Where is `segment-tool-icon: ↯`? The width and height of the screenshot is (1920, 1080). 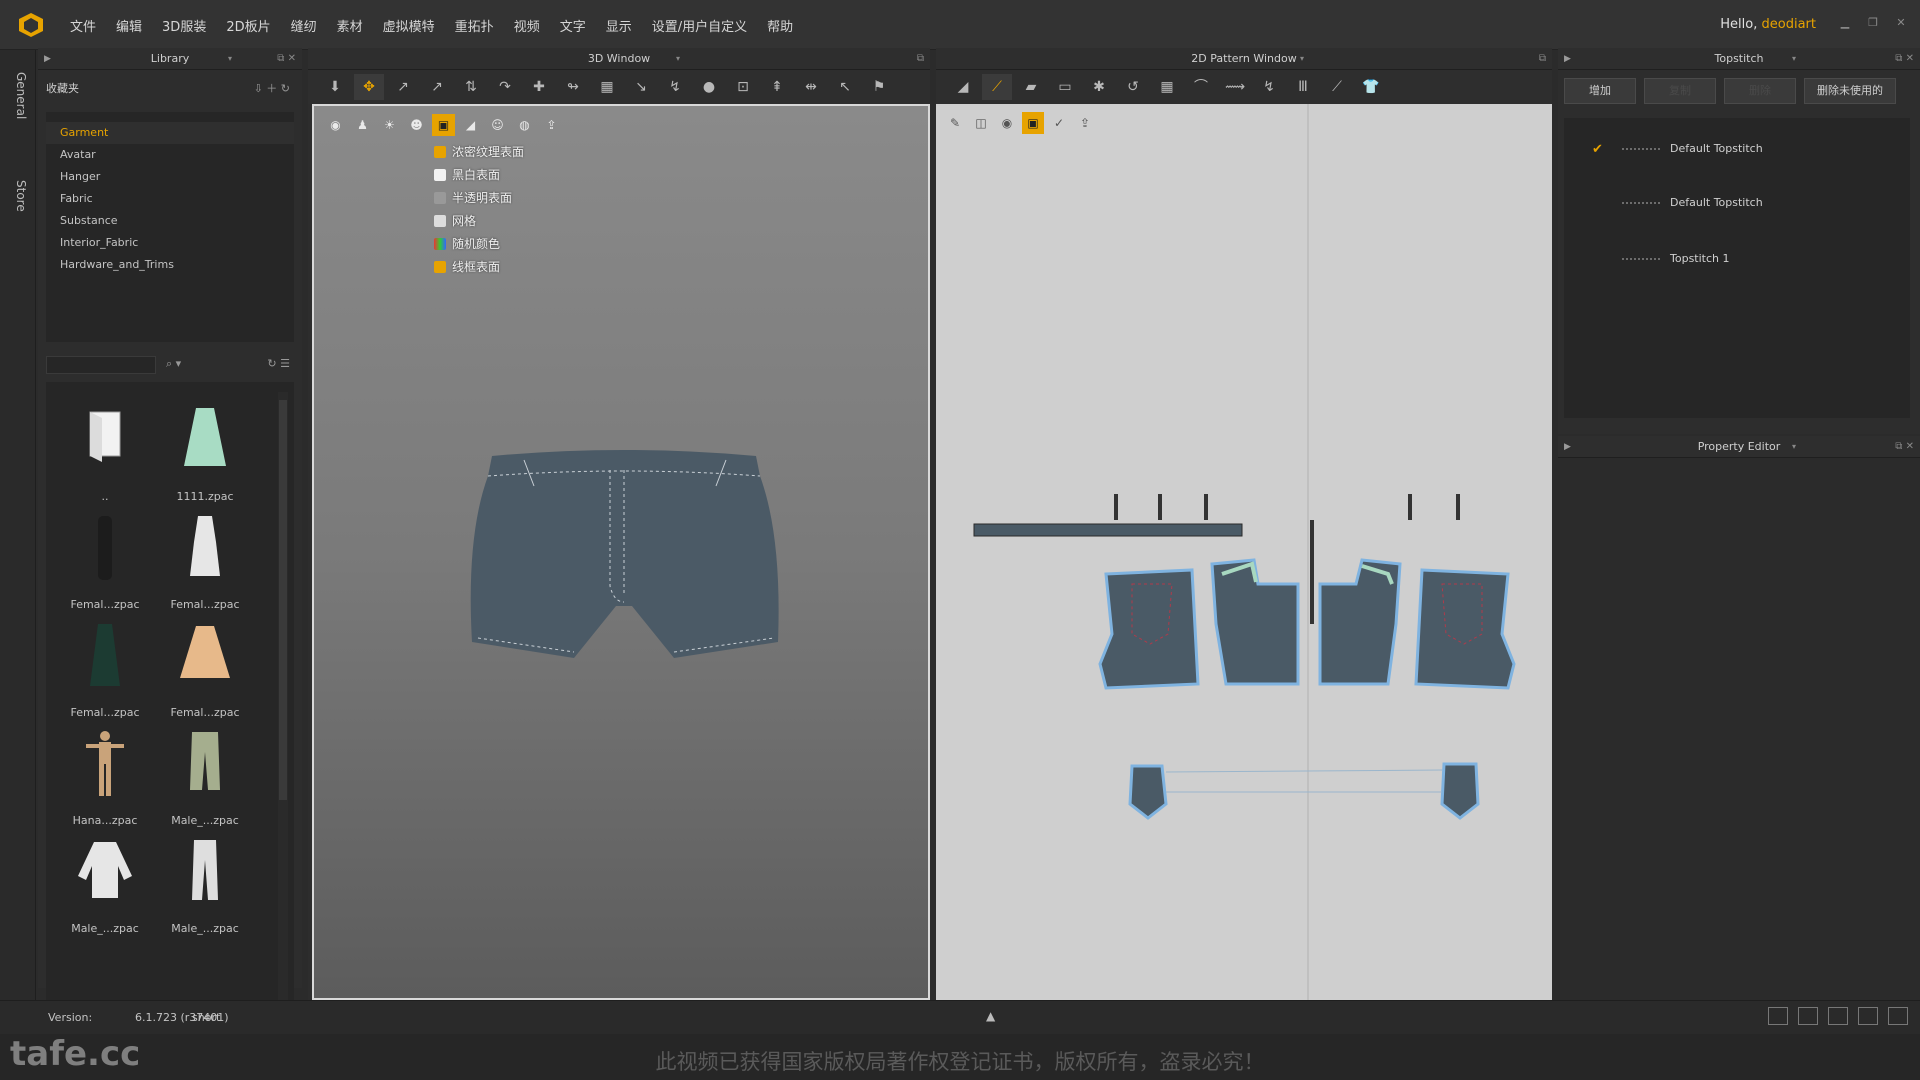 segment-tool-icon: ↯ is located at coordinates (675, 87).